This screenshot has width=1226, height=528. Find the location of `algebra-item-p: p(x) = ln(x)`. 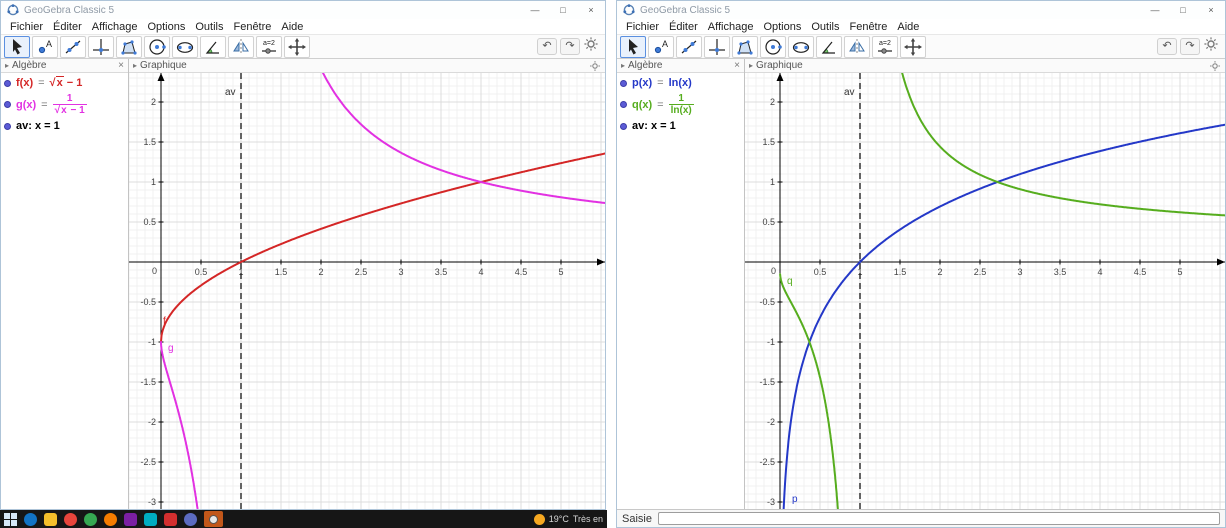

algebra-item-p: p(x) = ln(x) is located at coordinates (680, 83).